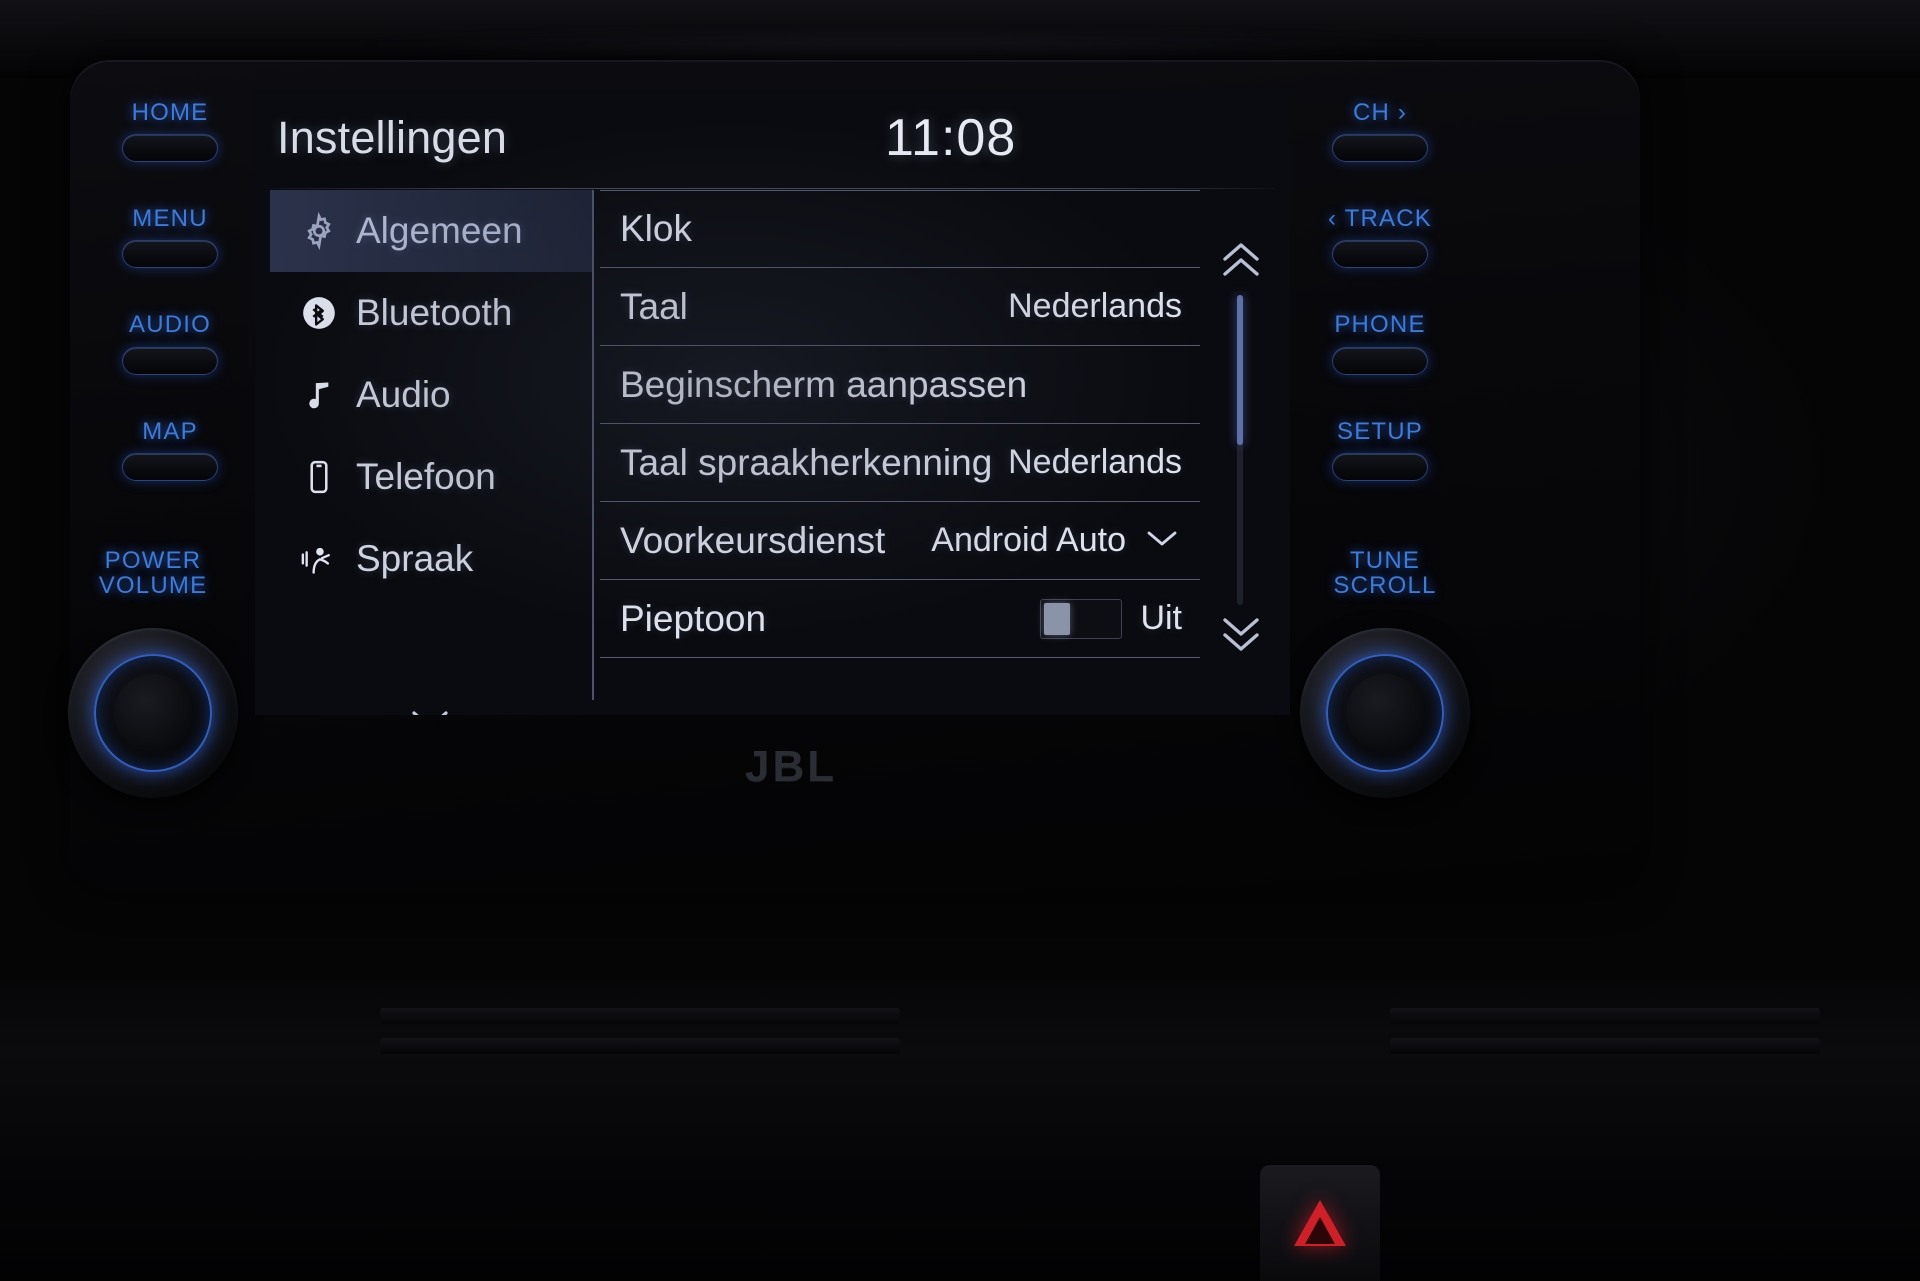 The image size is (1920, 1281). Describe the element at coordinates (1385, 573) in the screenshot. I see `tune-scroll-knob-label: TUNE SCROLL` at that location.